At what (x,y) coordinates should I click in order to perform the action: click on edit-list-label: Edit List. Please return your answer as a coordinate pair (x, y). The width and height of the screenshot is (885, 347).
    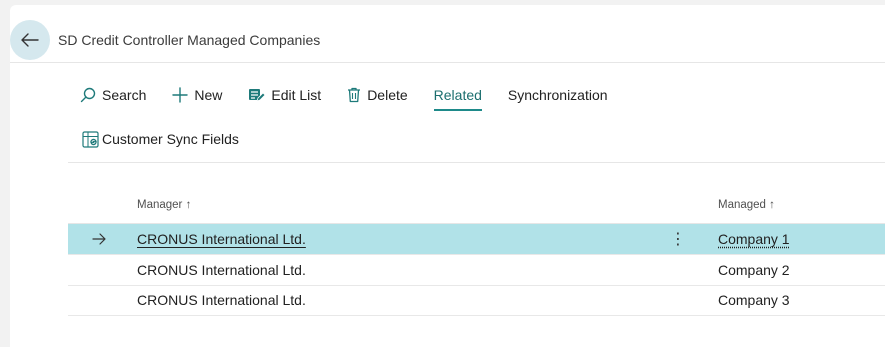
    Looking at the image, I should click on (296, 95).